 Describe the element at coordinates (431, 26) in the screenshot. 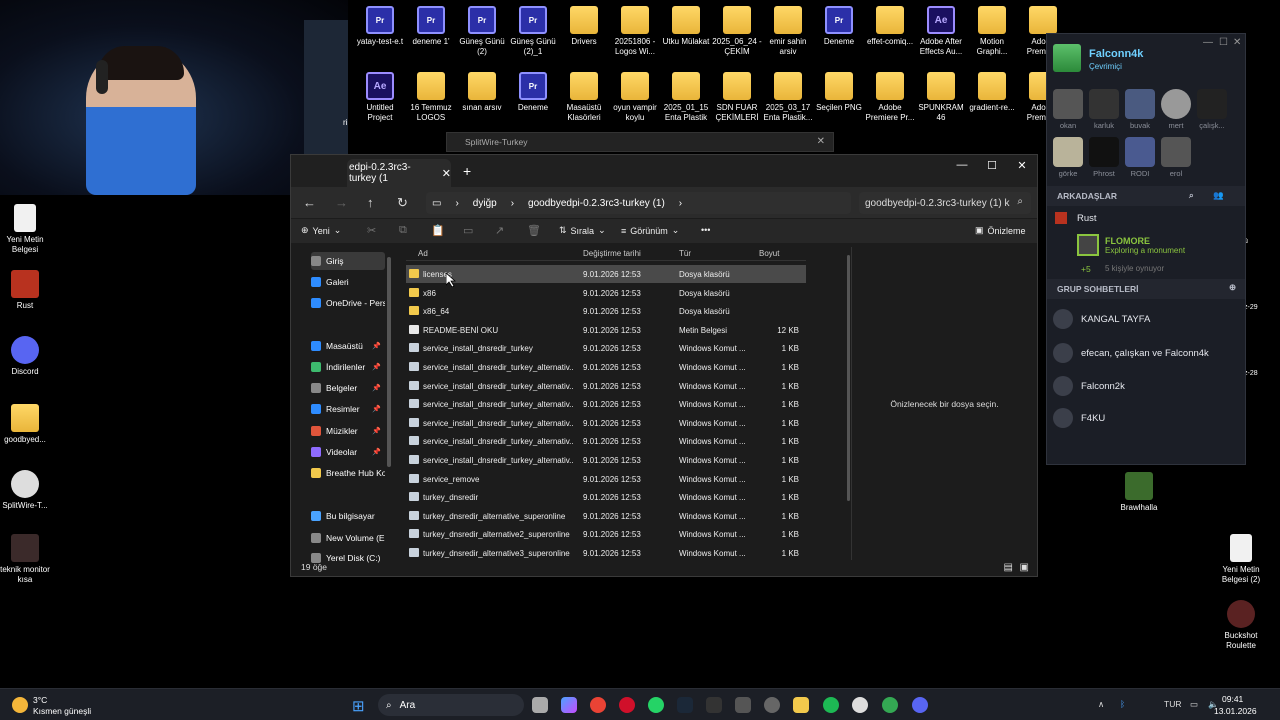

I see `desktop-icon: Pr deneme 1'` at that location.